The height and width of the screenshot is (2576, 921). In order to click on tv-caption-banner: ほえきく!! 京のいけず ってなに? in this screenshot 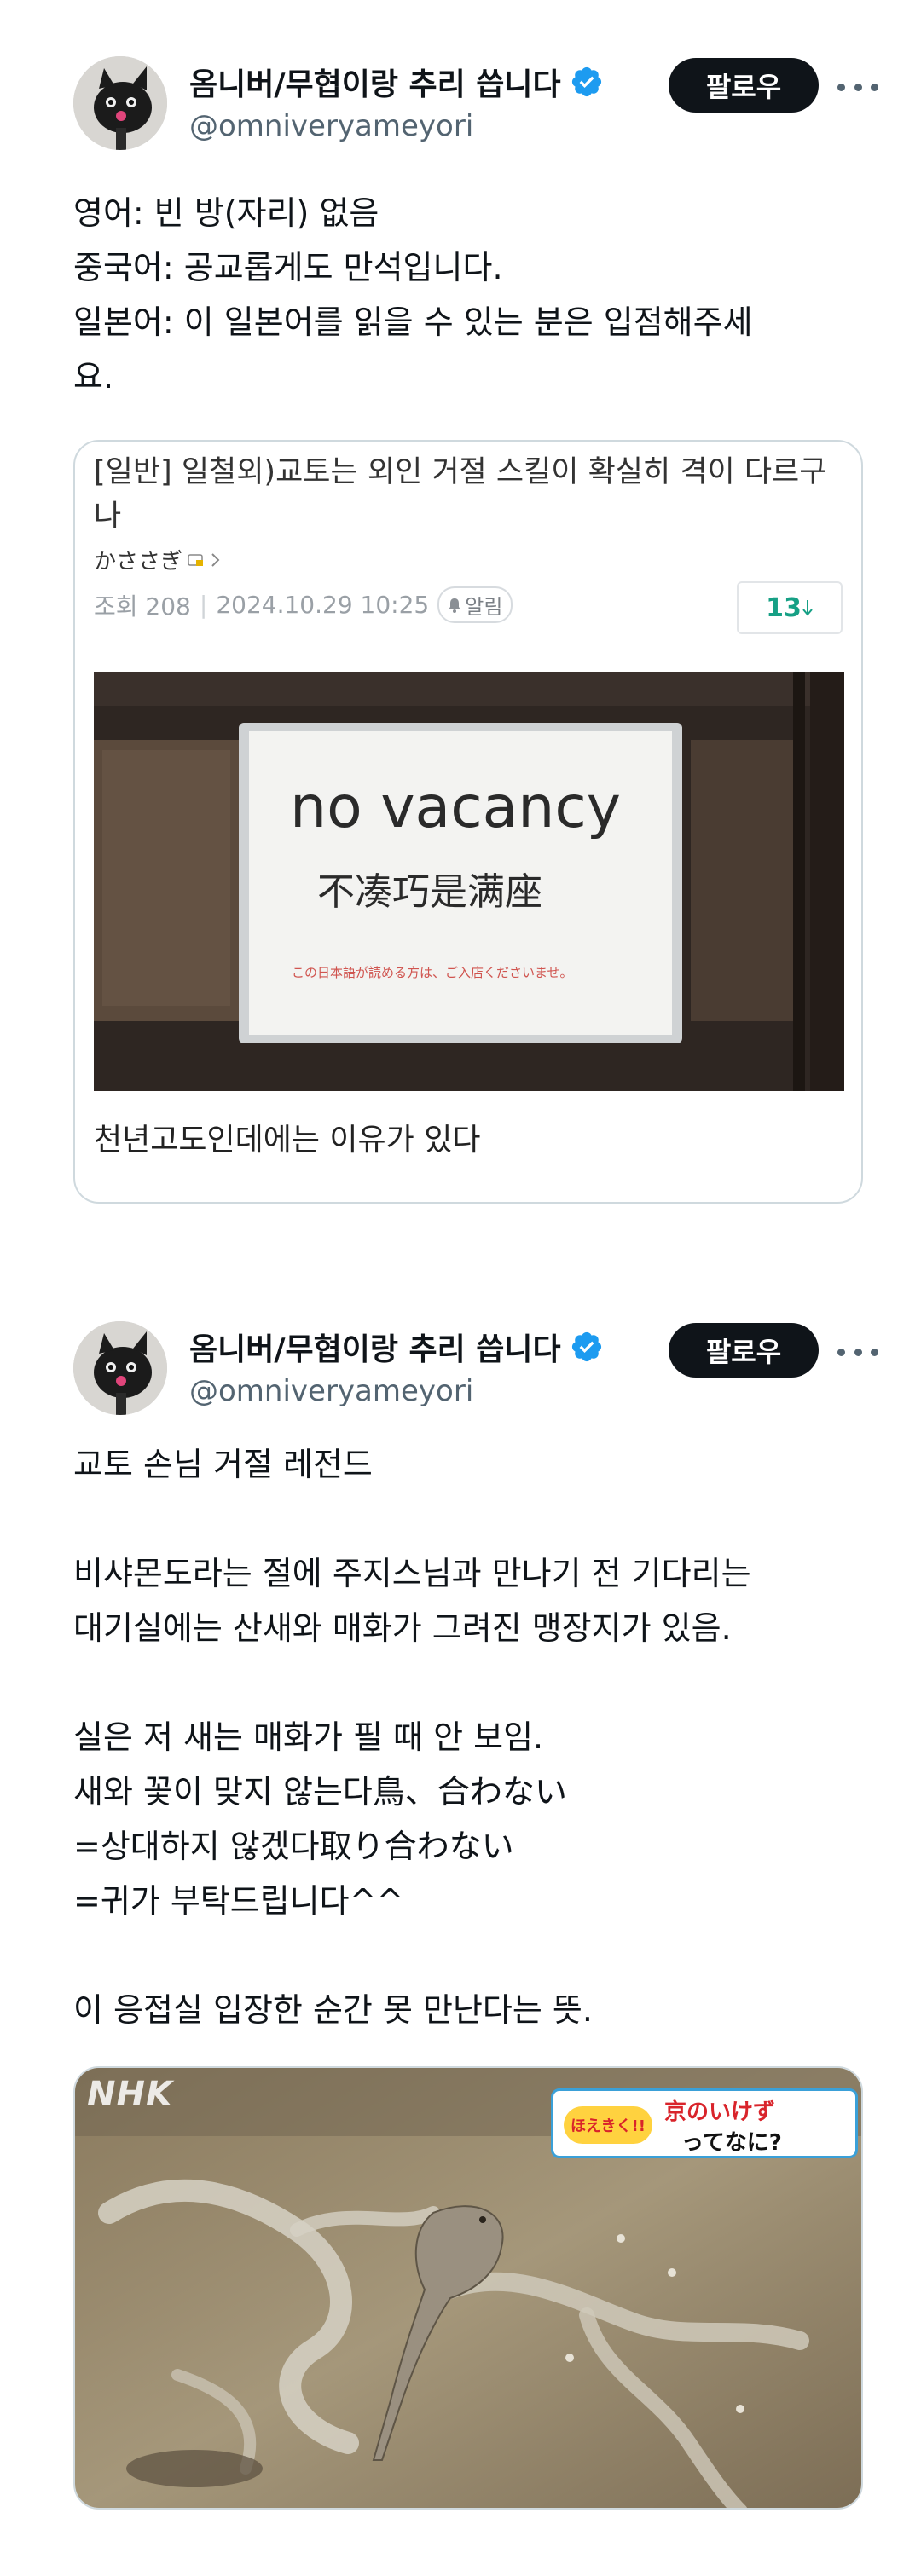, I will do `click(704, 2123)`.